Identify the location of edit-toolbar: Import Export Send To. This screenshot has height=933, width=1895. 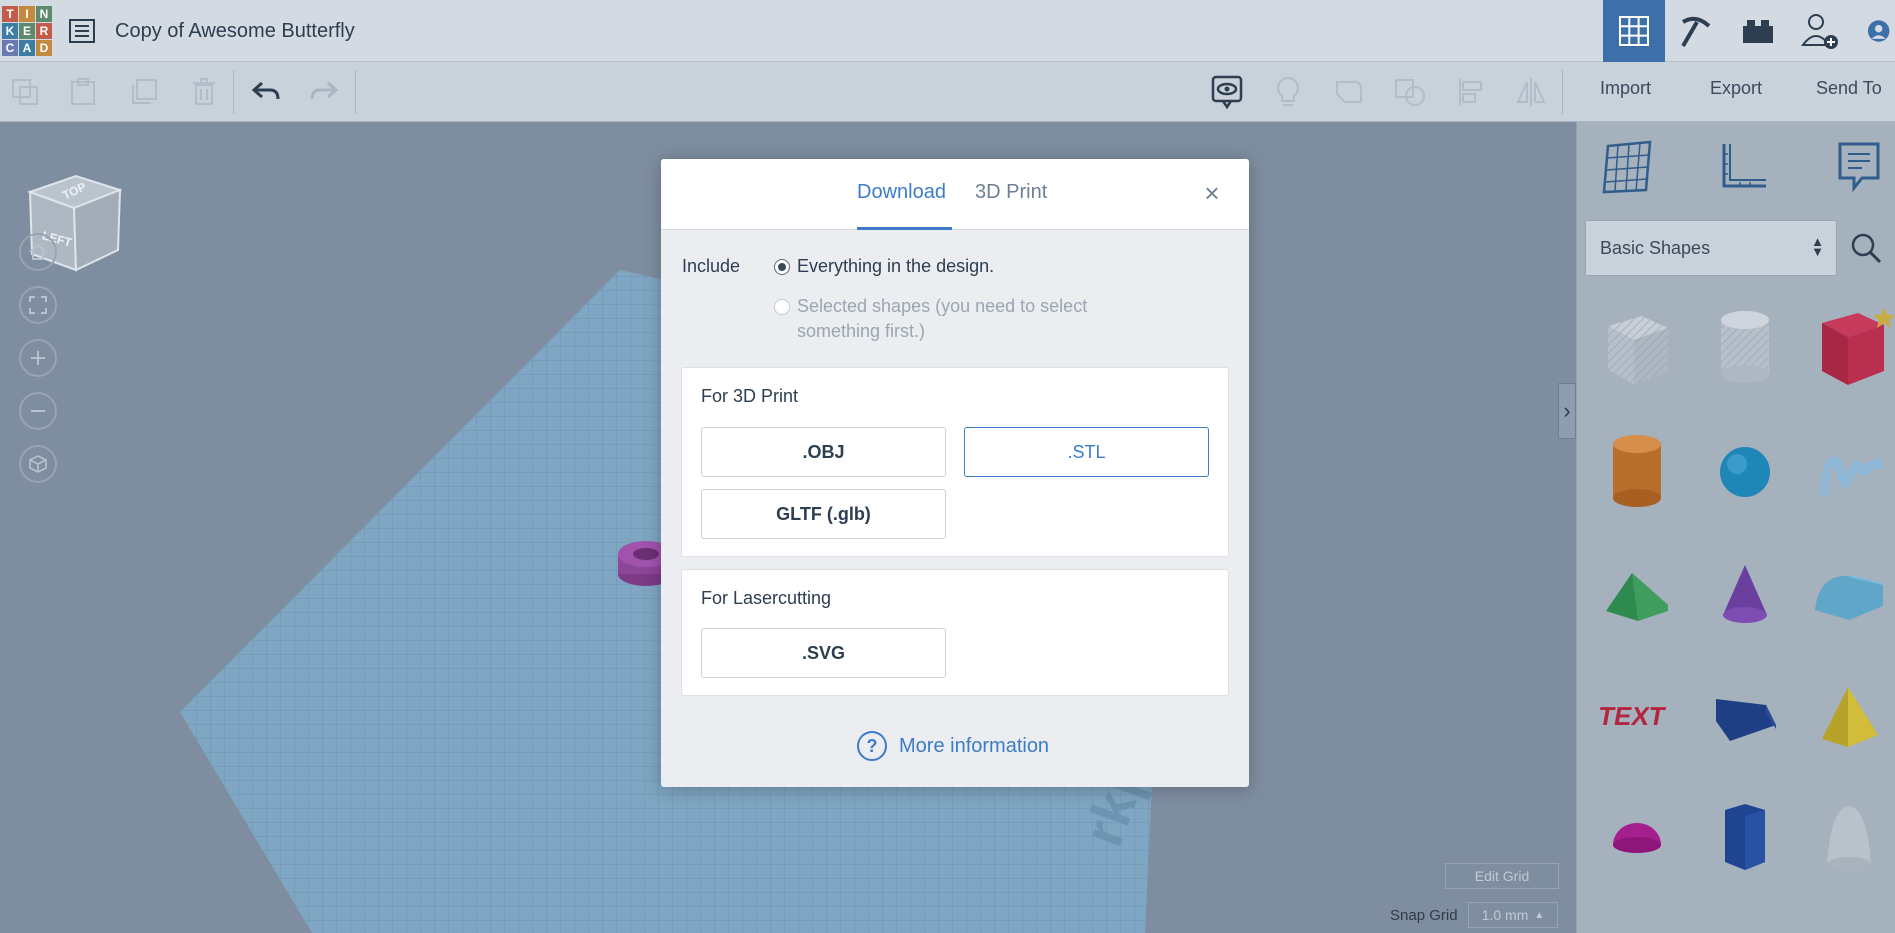
(947, 92).